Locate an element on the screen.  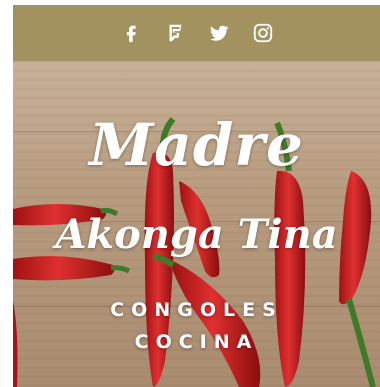
instagram-icon is located at coordinates (263, 33).